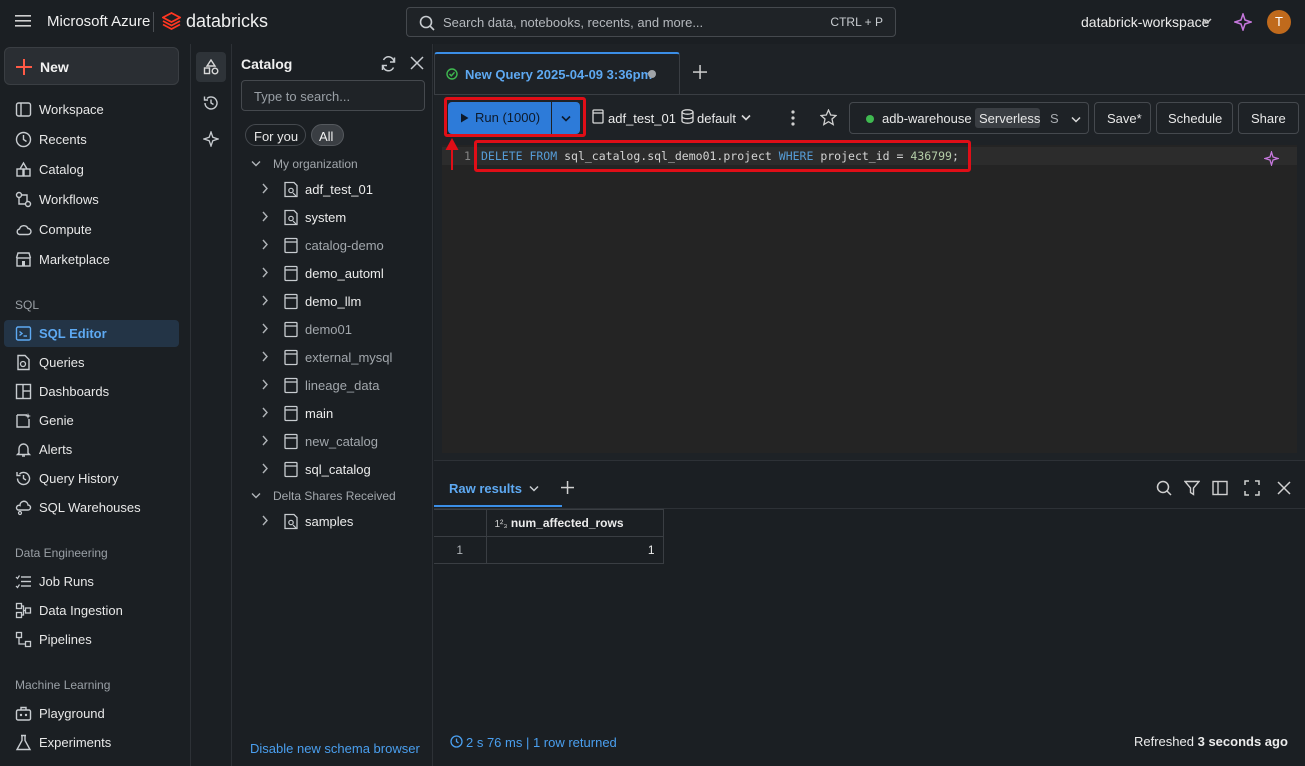  I want to click on sidebar-item-data-ingestion: Data Ingestion, so click(91, 610).